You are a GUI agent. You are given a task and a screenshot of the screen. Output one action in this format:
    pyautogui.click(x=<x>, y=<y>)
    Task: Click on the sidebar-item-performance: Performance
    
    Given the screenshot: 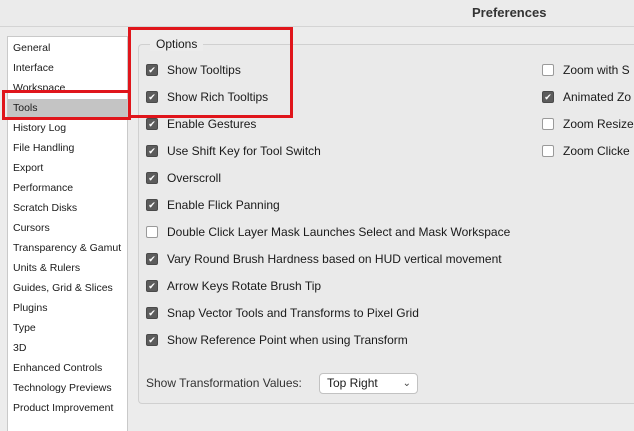 What is the action you would take?
    pyautogui.click(x=67, y=188)
    